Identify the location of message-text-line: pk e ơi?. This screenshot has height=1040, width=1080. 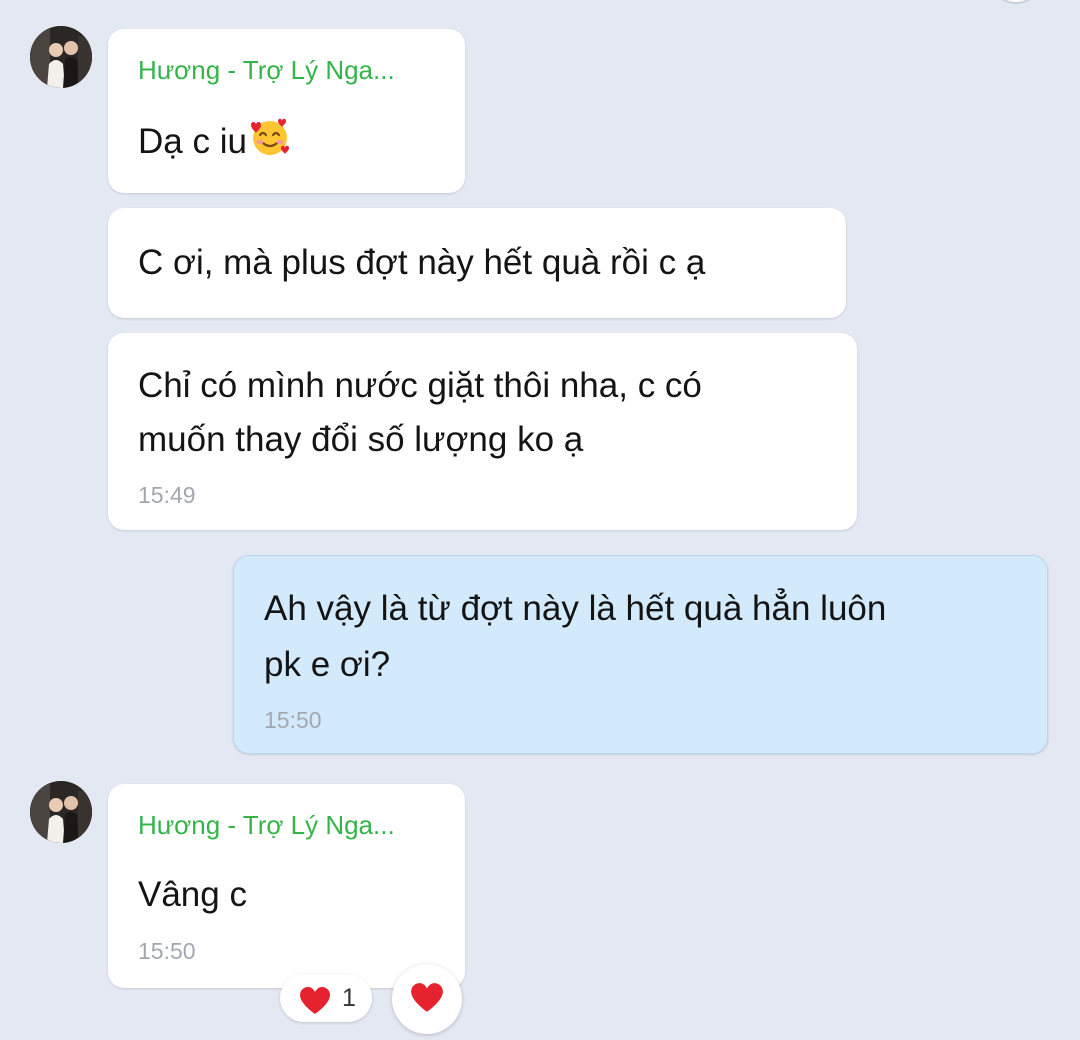
(327, 664).